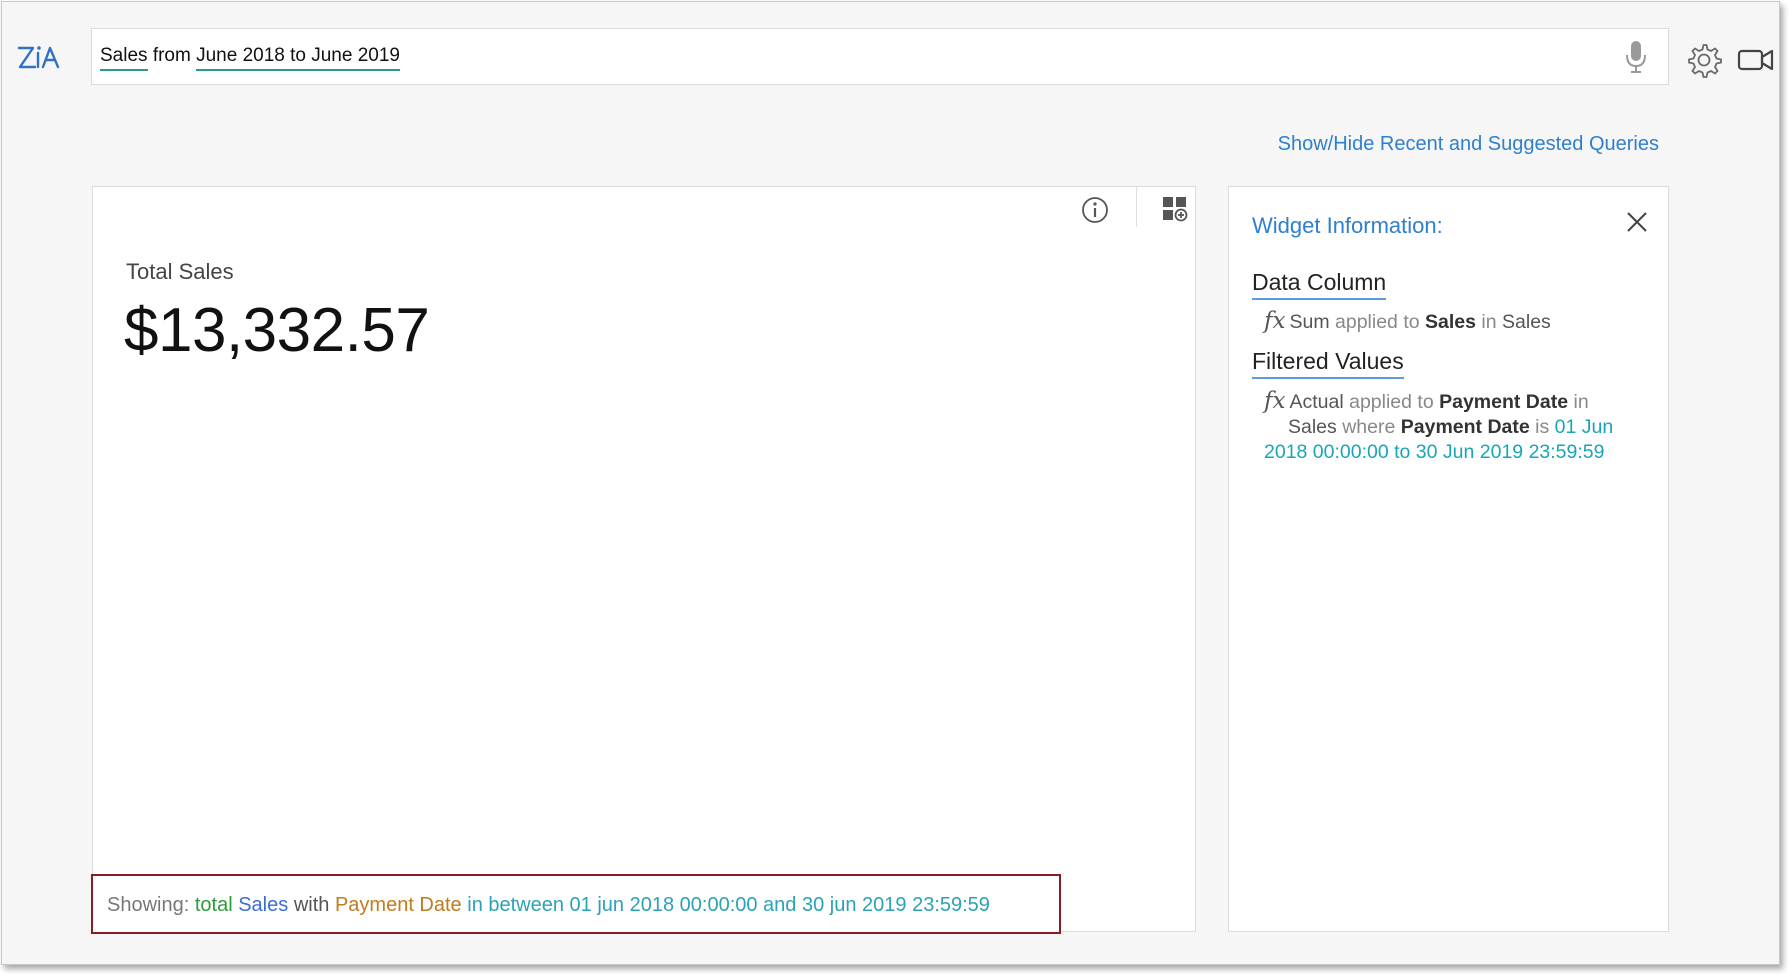 This screenshot has height=975, width=1789. I want to click on data-column-heading: Data Column, so click(1319, 284).